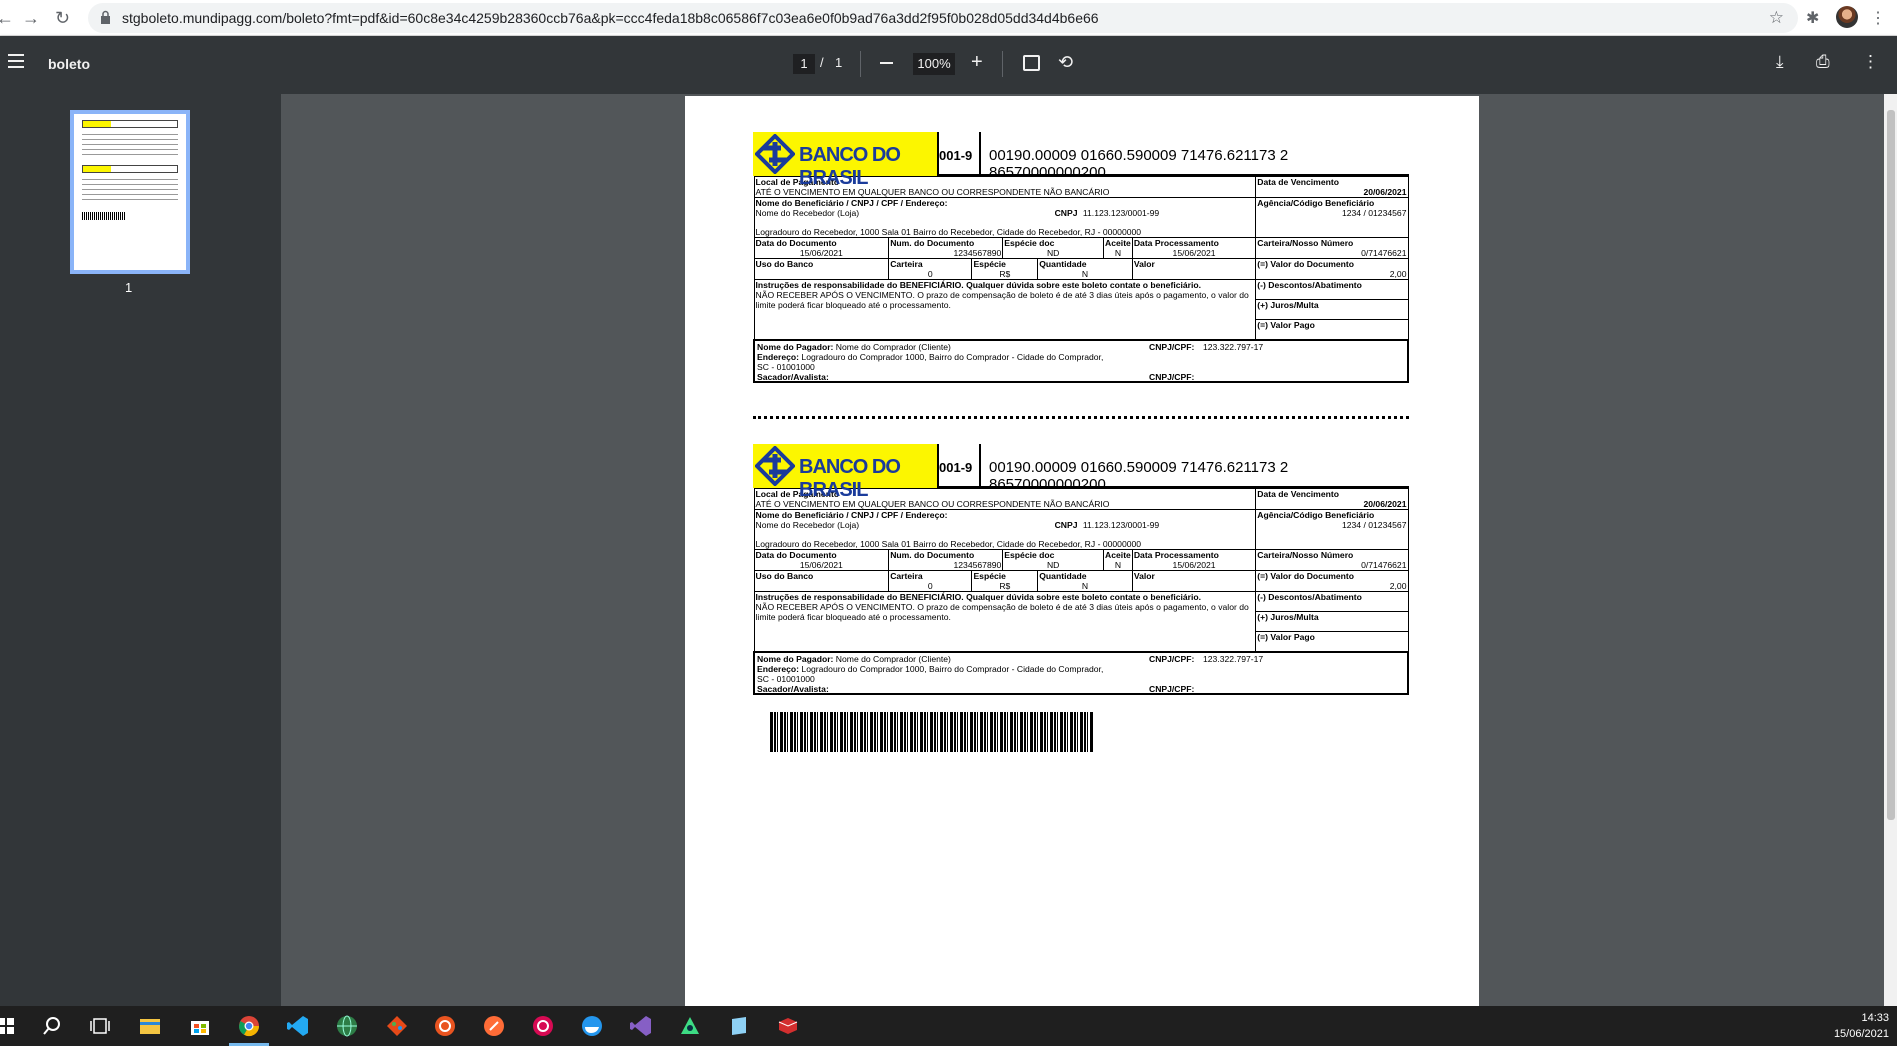 This screenshot has width=1897, height=1060. What do you see at coordinates (62, 18) in the screenshot?
I see `reload-icon: ↻` at bounding box center [62, 18].